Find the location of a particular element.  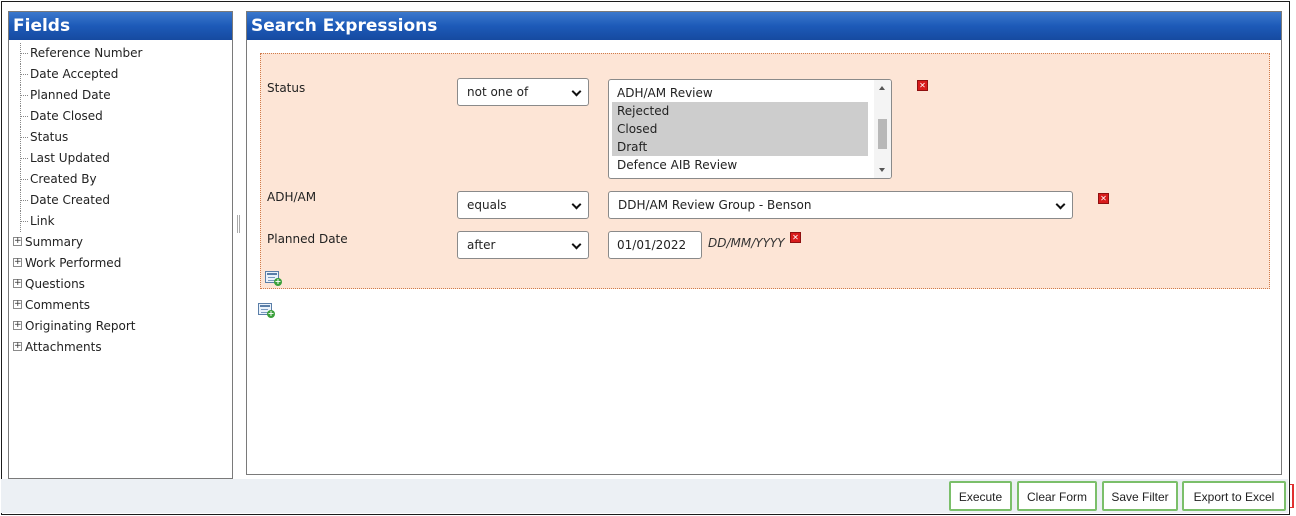

tree-item: + Work Performed is located at coordinates (120, 263).